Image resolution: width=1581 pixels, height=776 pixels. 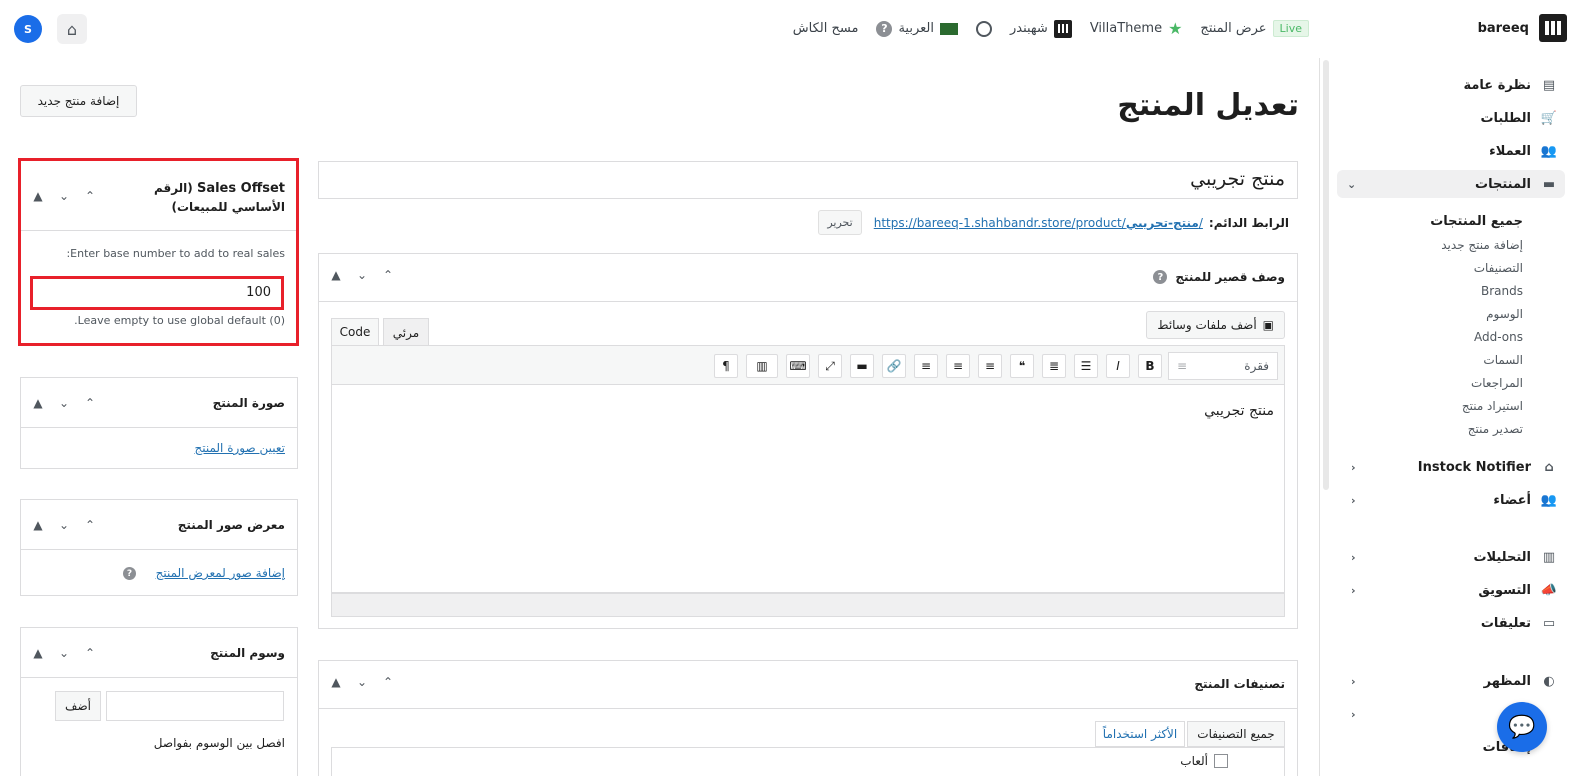 I want to click on sidebar-sub-tags: الوسوم, so click(x=1504, y=314).